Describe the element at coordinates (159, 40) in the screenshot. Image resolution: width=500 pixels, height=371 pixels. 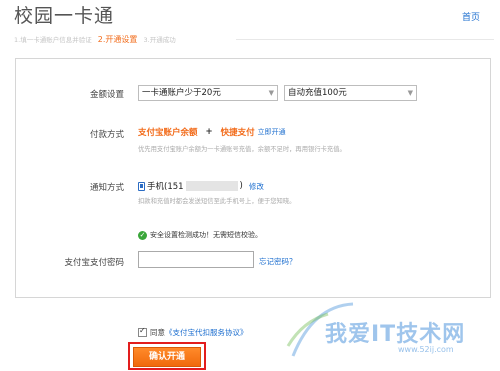
I see `step-3: 3.开通成功` at that location.